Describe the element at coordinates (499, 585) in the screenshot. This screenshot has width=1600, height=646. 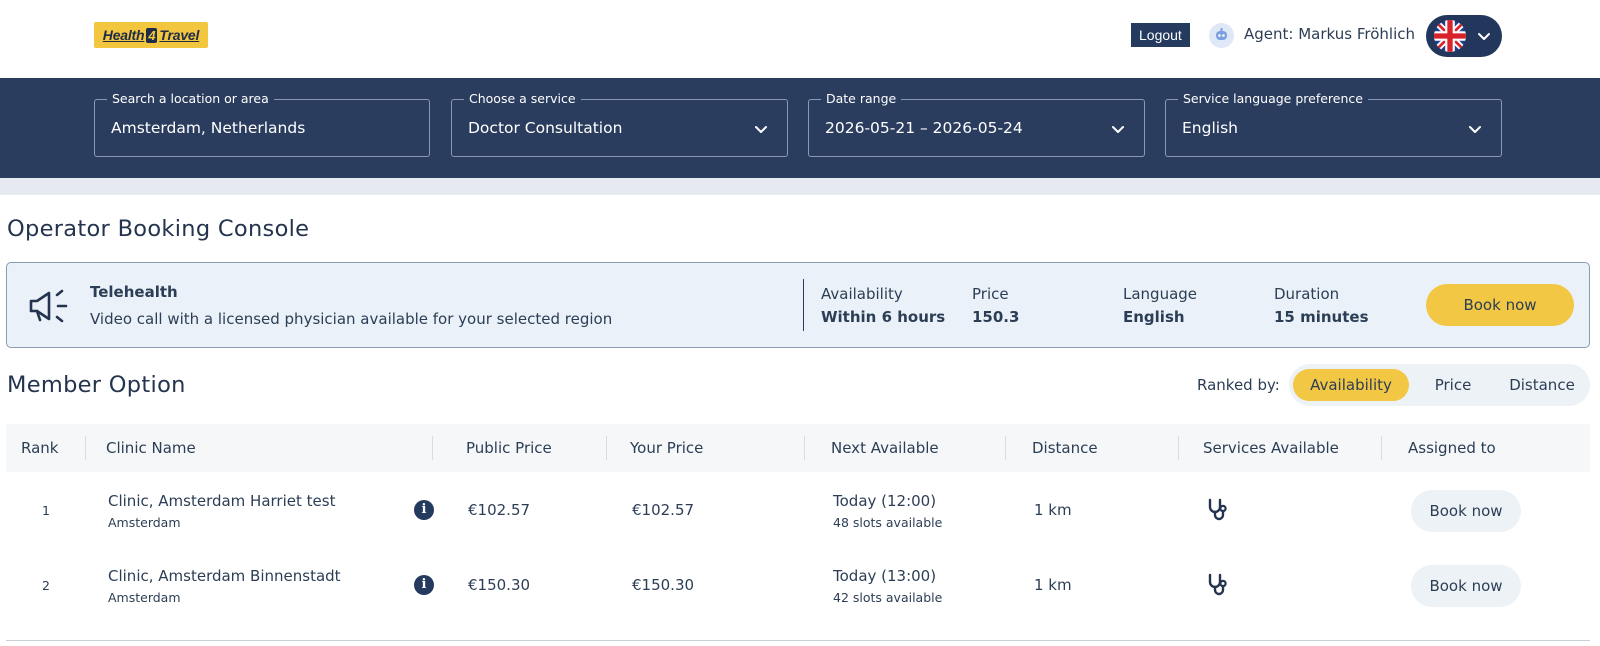
I see `public-price: €150.30` at that location.